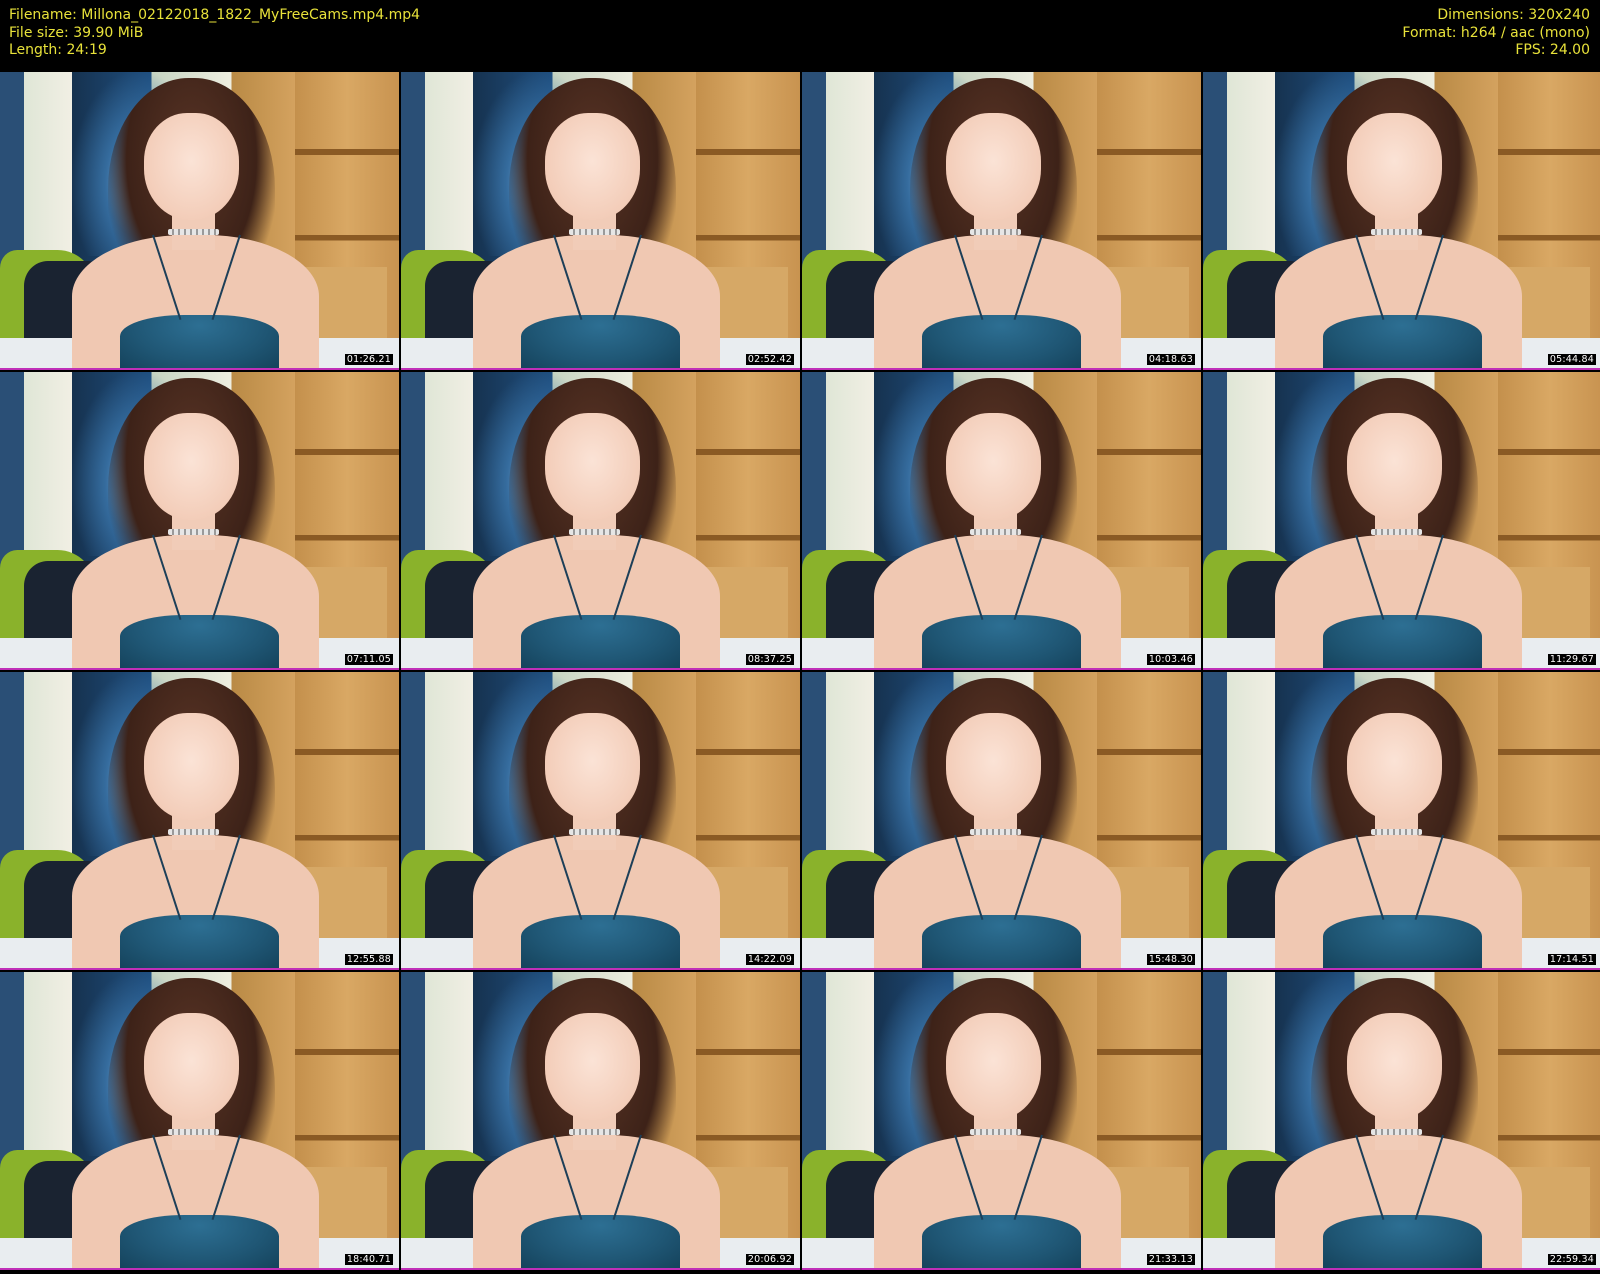  I want to click on frame-timestamp: 14:22.09, so click(769, 959).